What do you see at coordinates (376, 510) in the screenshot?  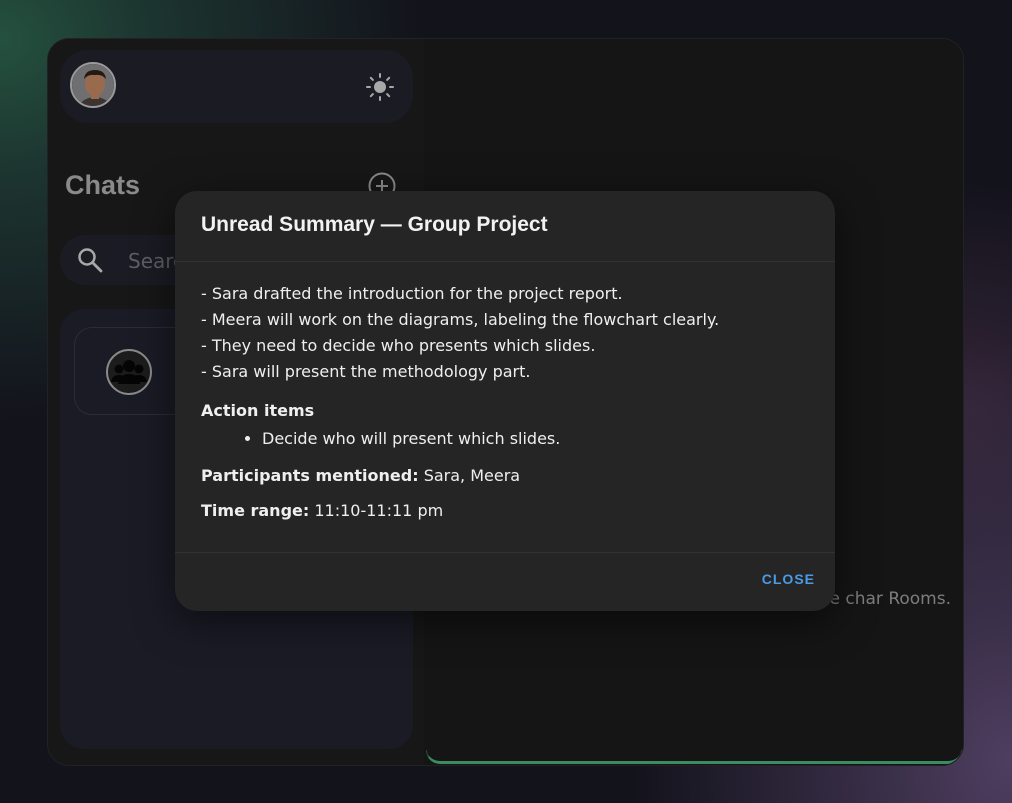 I see `time-range-value: 11:10-11:11 pm` at bounding box center [376, 510].